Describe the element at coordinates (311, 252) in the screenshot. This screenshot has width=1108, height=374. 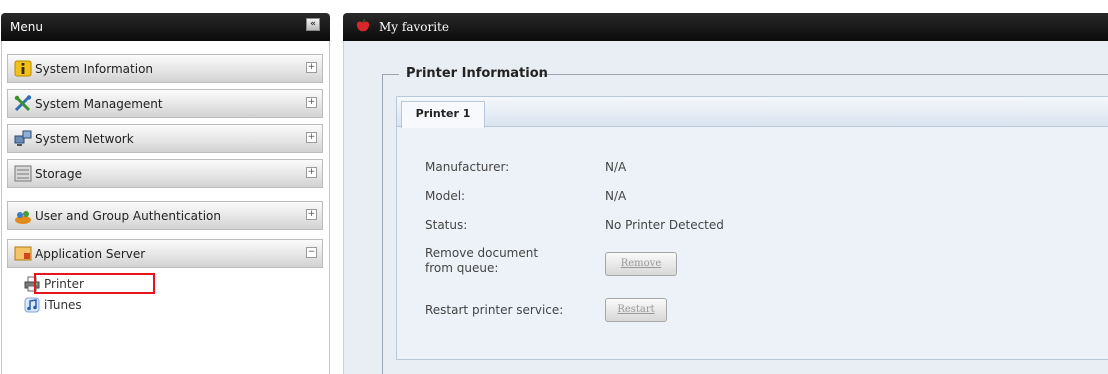
I see `collapse-toggle-icon: −` at that location.